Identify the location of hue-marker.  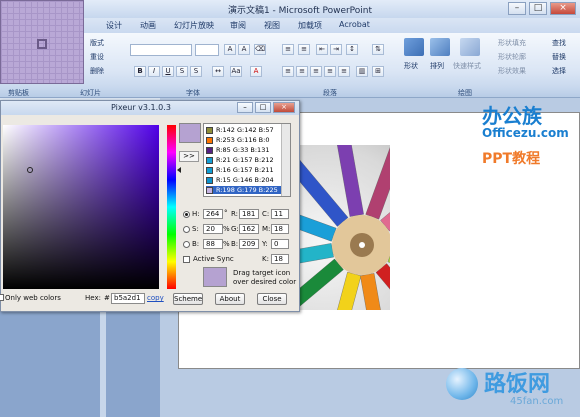
(179, 170).